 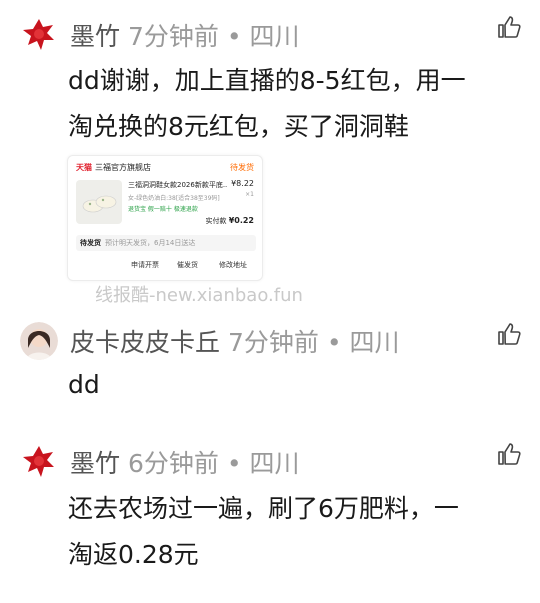 I want to click on paid-value: ¥0.22, so click(x=241, y=220).